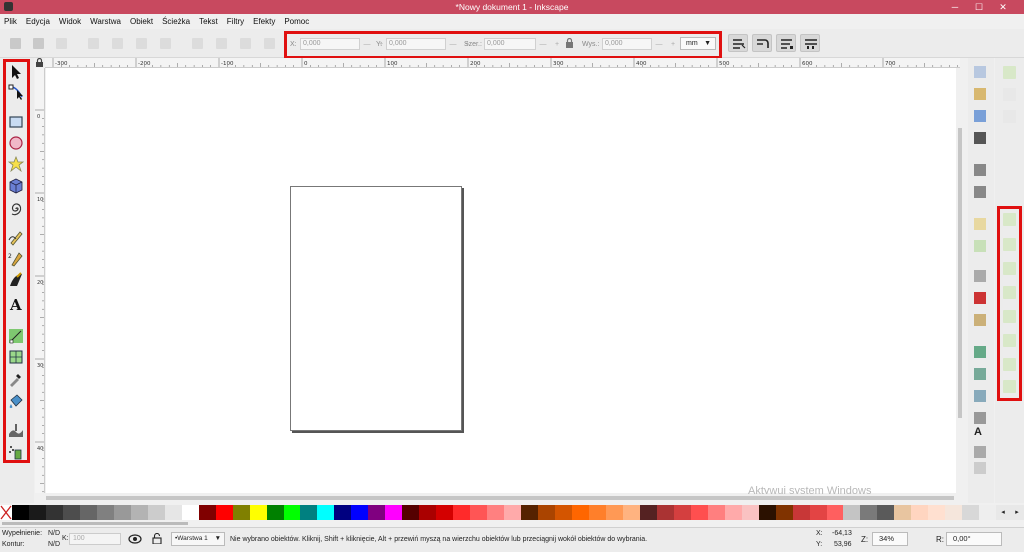 This screenshot has height=552, width=1024. What do you see at coordinates (10, 21) in the screenshot?
I see `menu-plik: Plik` at bounding box center [10, 21].